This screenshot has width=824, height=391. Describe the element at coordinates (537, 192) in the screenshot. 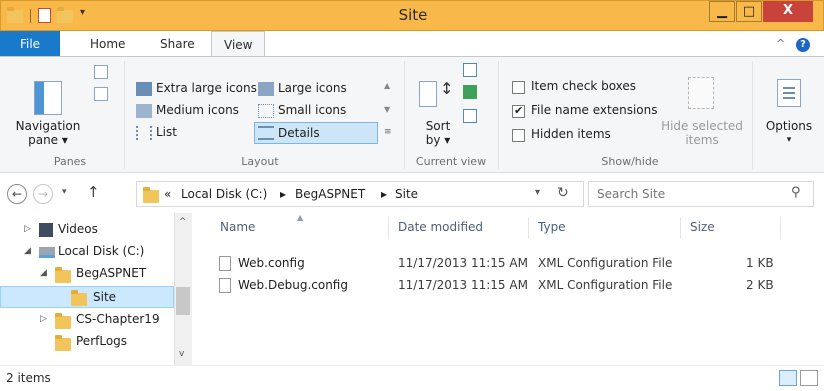

I see `address-dropdown-icon: ▾` at that location.